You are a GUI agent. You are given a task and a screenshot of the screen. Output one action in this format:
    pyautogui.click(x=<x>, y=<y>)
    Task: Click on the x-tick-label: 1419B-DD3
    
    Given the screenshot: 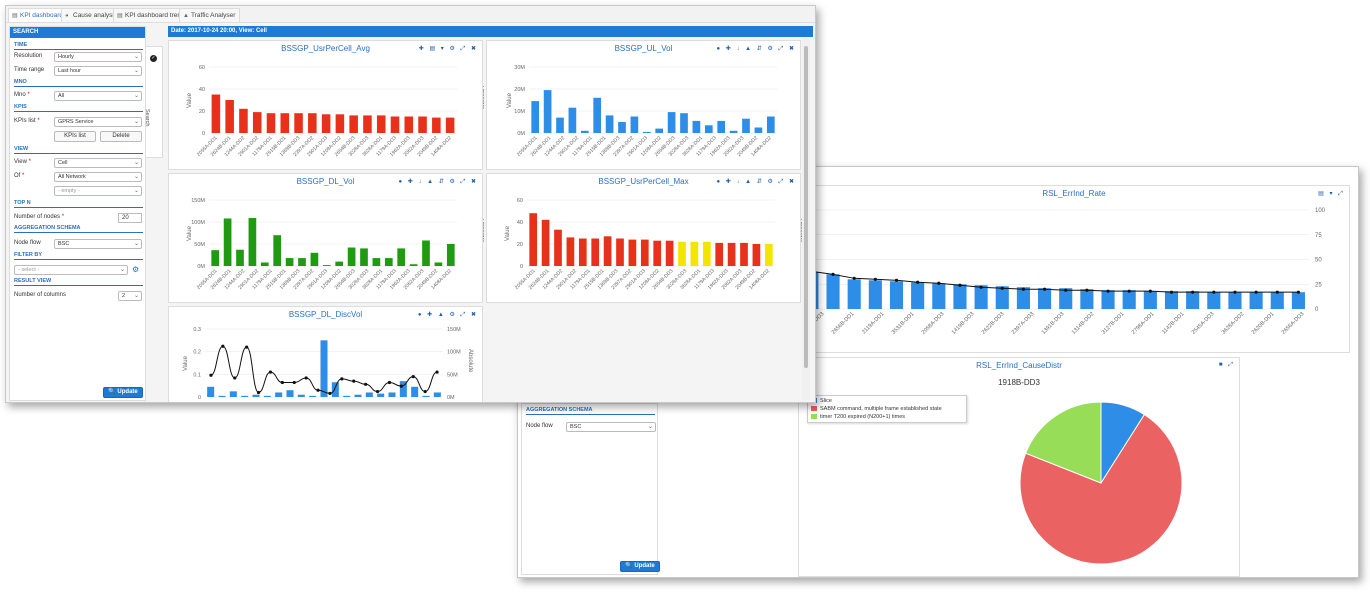 What is the action you would take?
    pyautogui.click(x=963, y=323)
    